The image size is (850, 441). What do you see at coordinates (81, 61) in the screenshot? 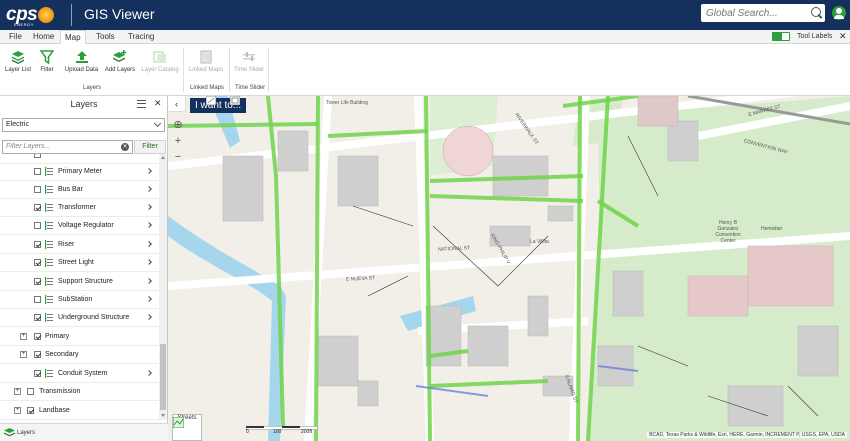
I see `upload-data-button: Upload Data` at bounding box center [81, 61].